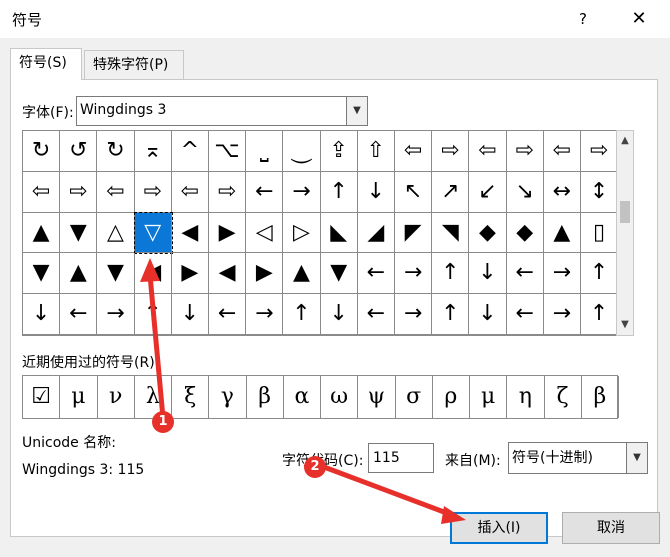 Image resolution: width=670 pixels, height=557 pixels. I want to click on symbol-cell: ↔, so click(562, 192).